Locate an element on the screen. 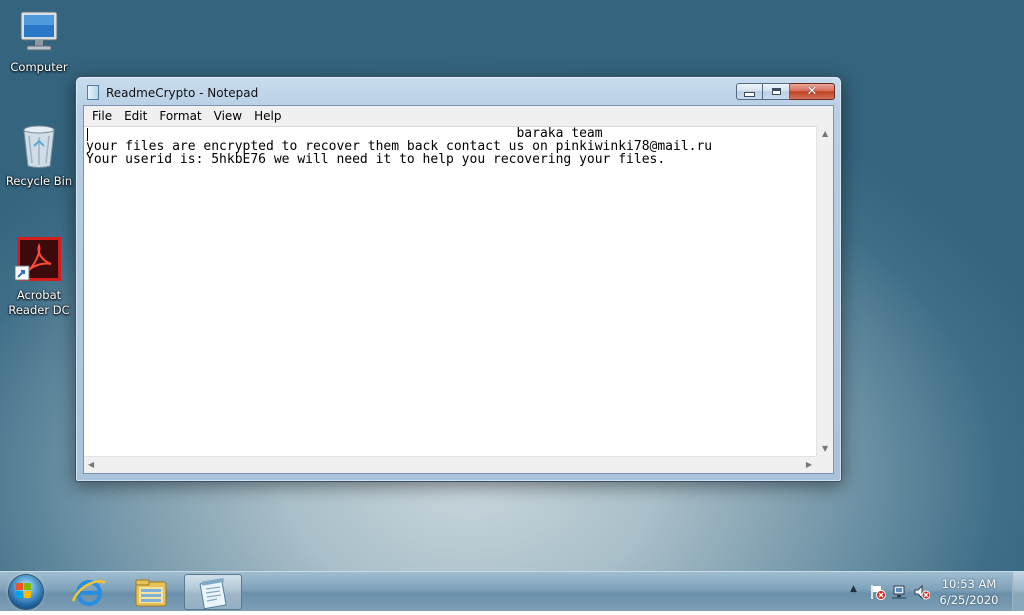 This screenshot has height=615, width=1024. clock-date: 6/25/2020 is located at coordinates (969, 600).